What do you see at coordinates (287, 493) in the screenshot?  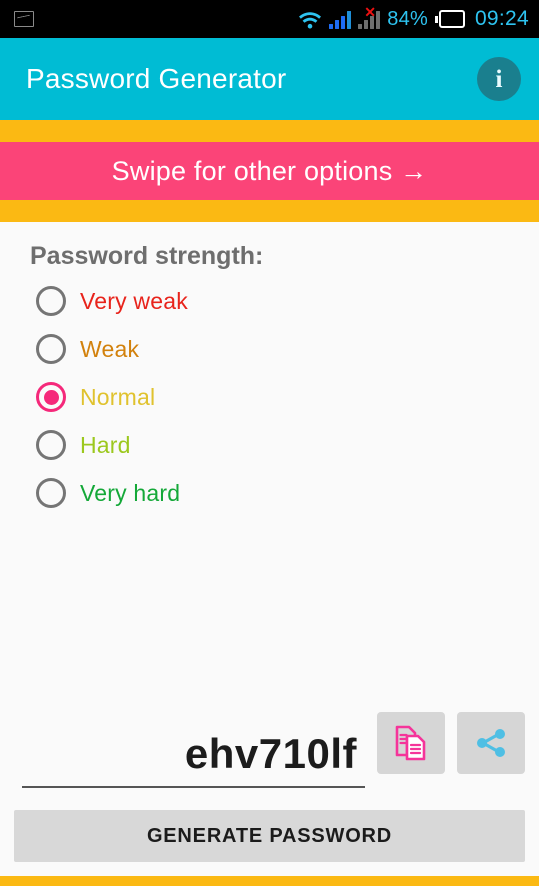 I see `radio-option-very-hard: Very hard` at bounding box center [287, 493].